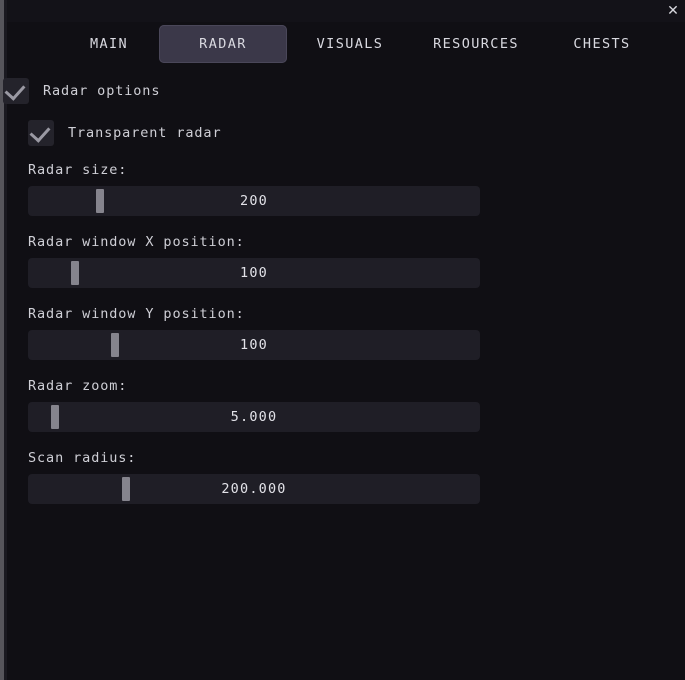 The image size is (685, 680). Describe the element at coordinates (75, 273) in the screenshot. I see `slider-handle-radar-window-x-position` at that location.